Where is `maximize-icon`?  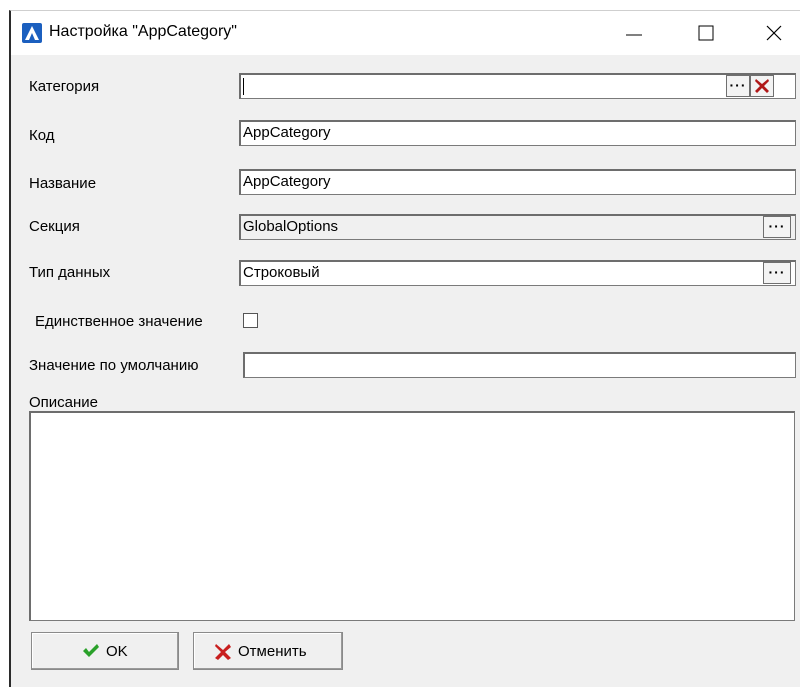
maximize-icon is located at coordinates (706, 33).